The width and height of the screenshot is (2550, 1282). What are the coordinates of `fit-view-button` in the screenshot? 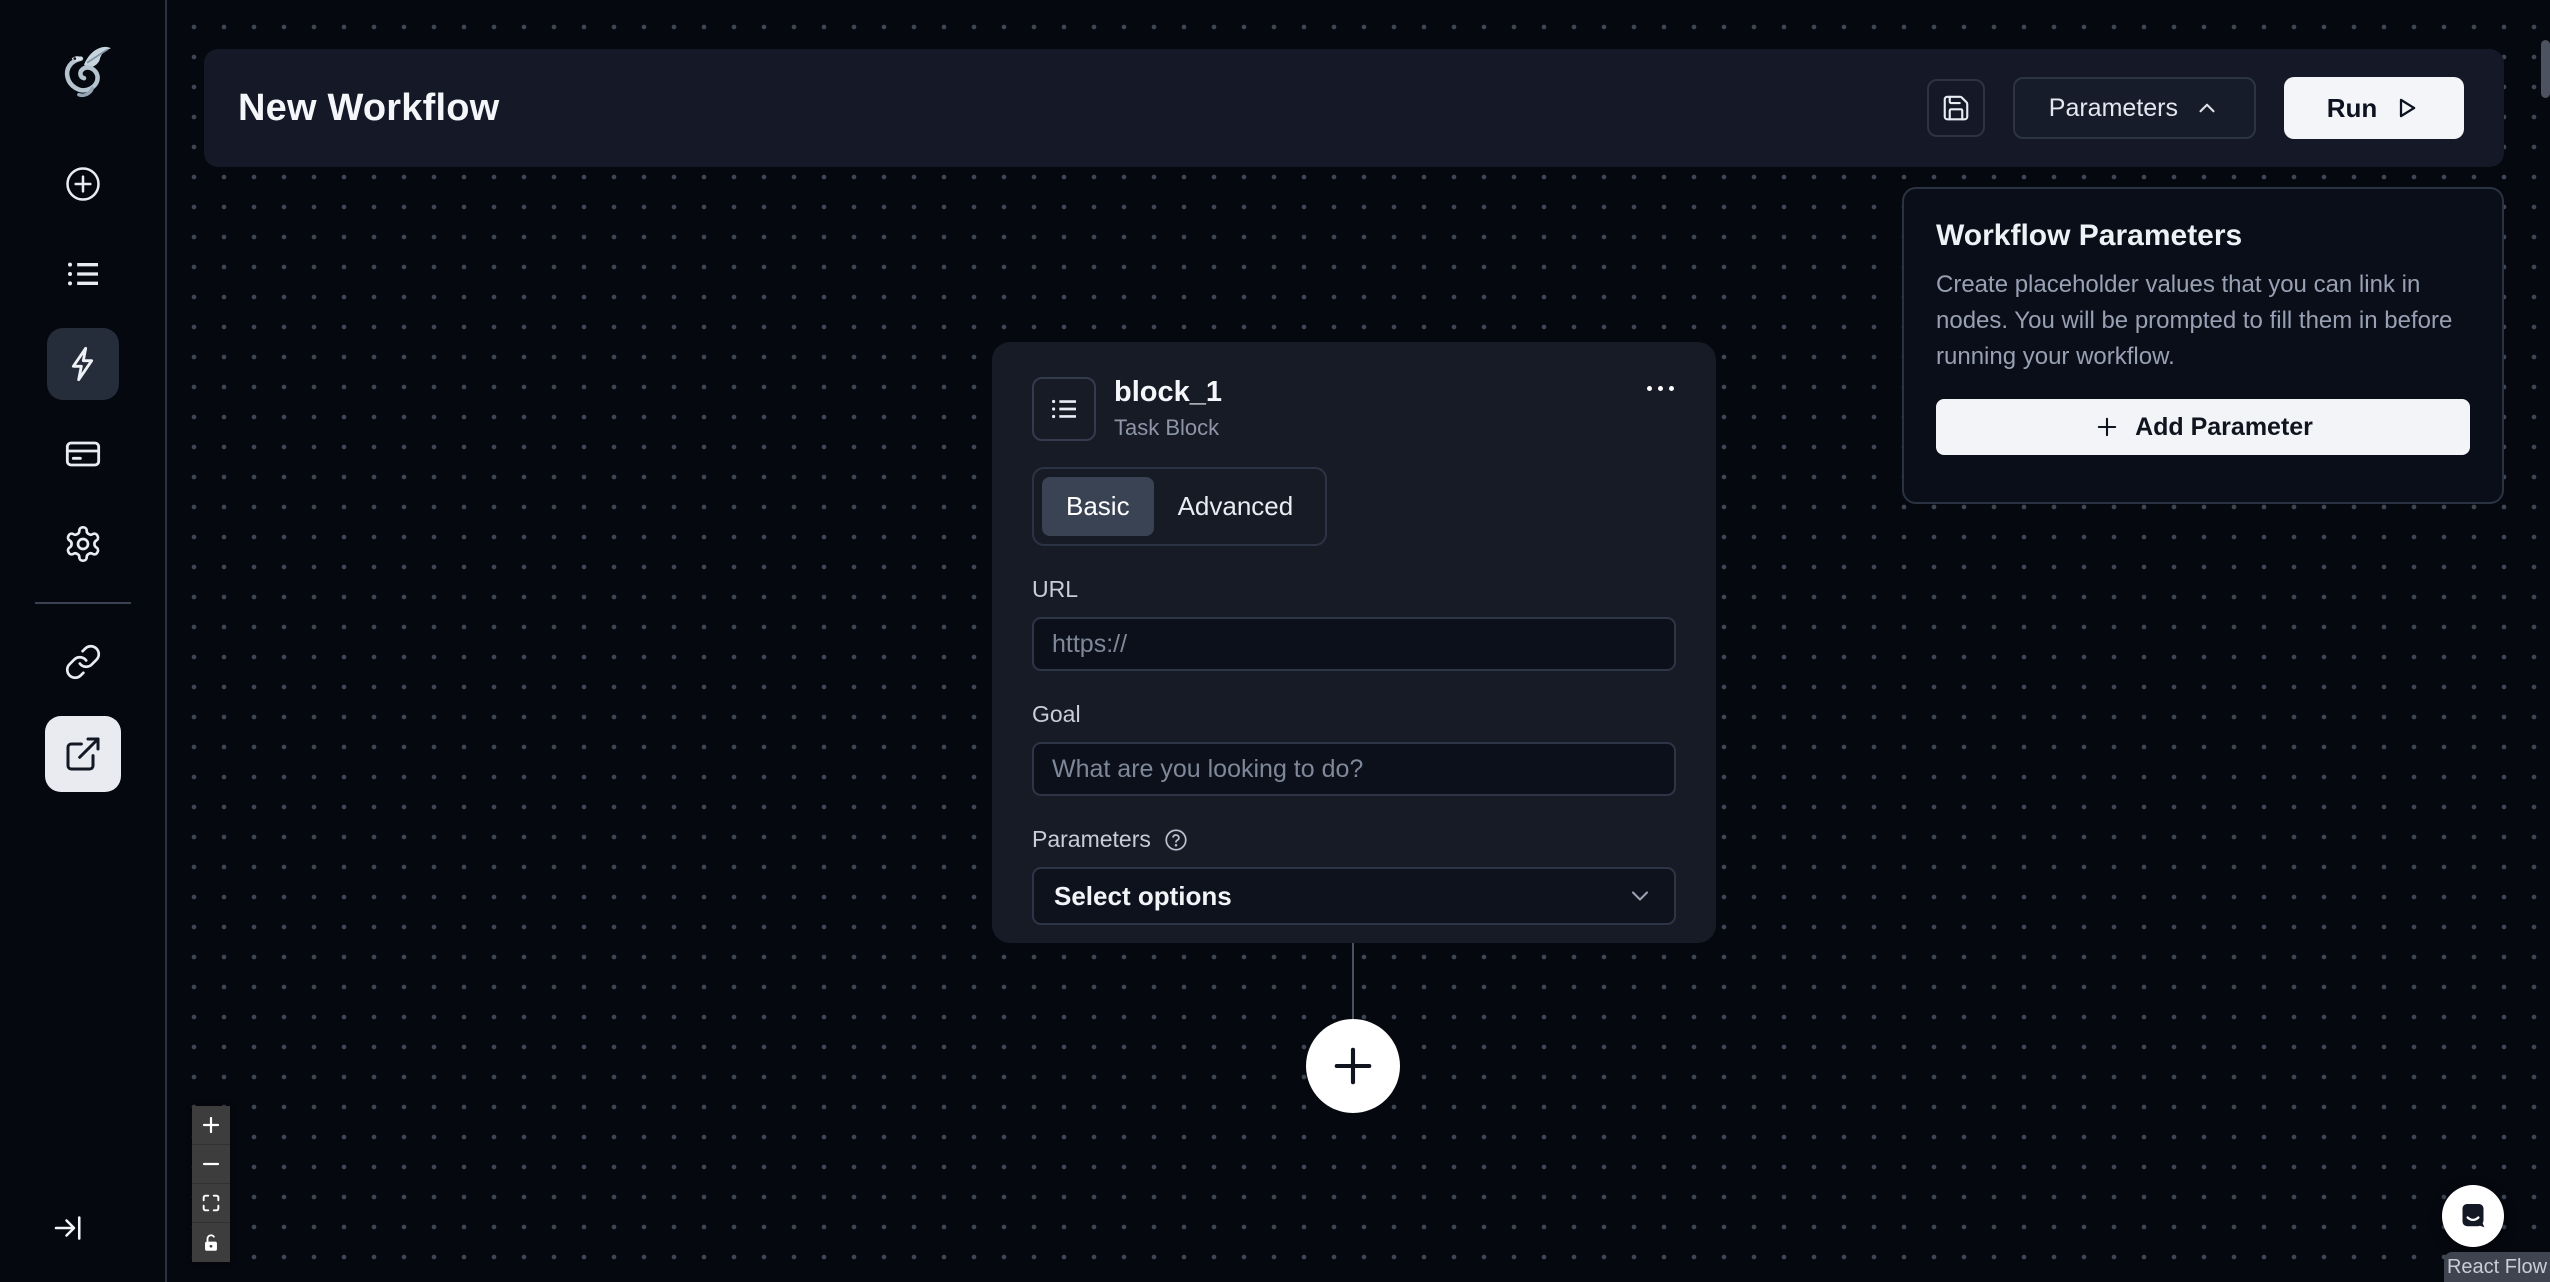 It's located at (211, 1203).